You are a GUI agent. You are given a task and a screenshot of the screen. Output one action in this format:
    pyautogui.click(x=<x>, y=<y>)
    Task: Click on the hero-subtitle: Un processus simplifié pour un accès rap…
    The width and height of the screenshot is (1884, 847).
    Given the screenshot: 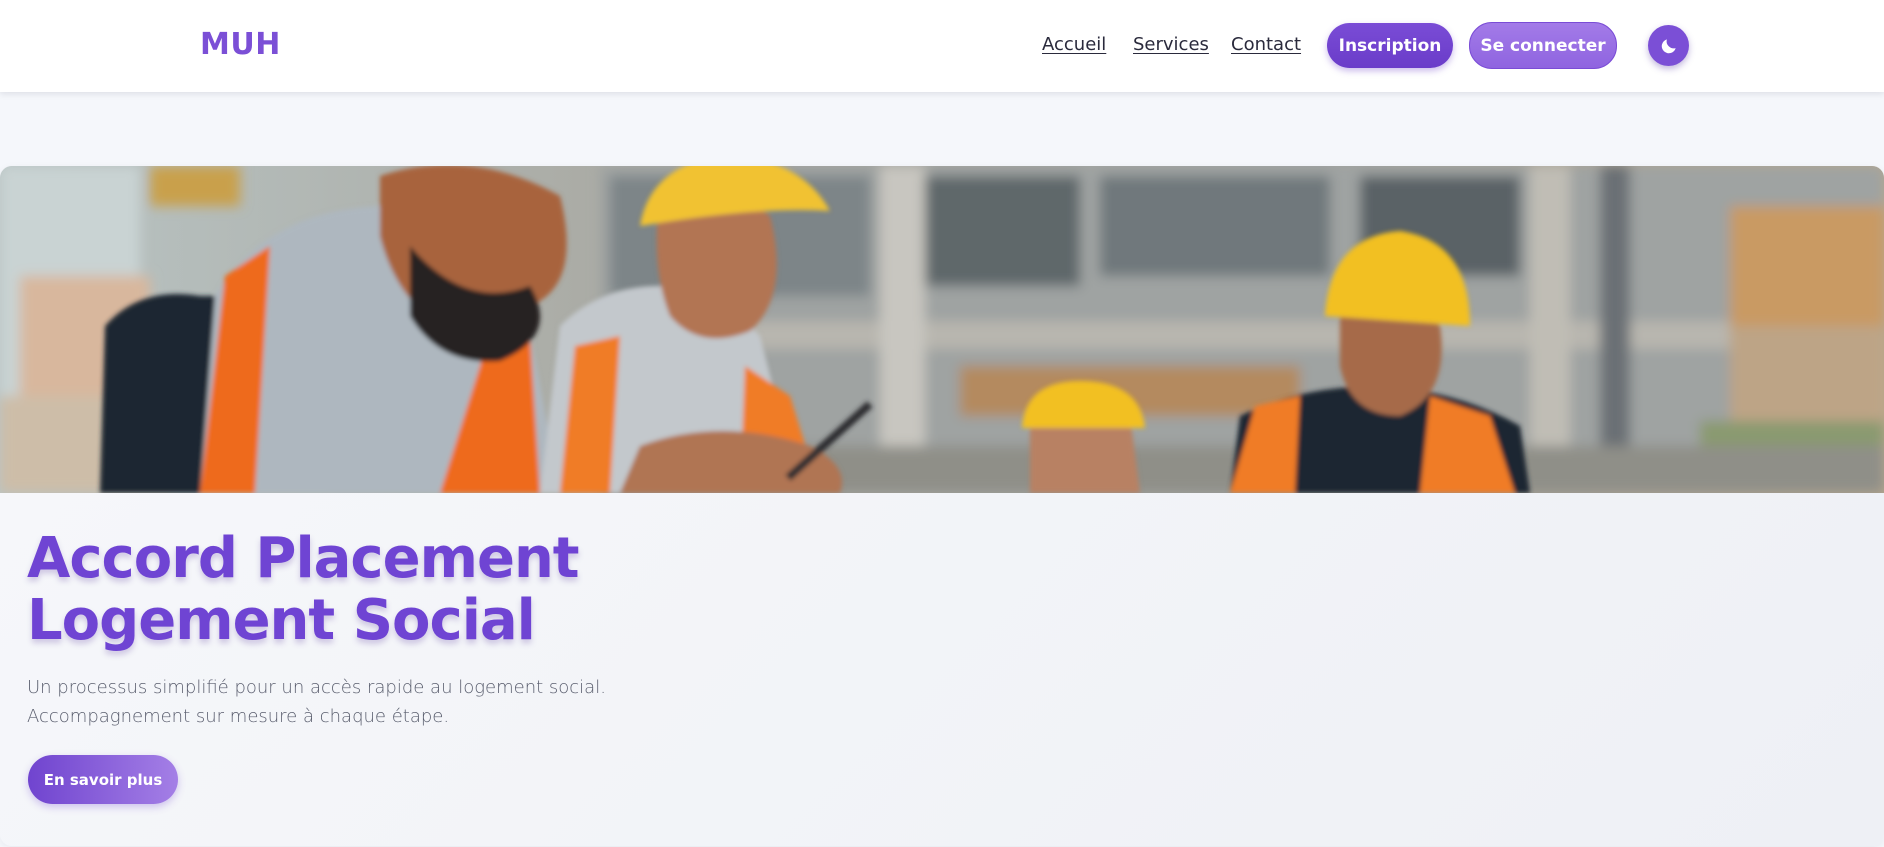 What is the action you would take?
    pyautogui.click(x=316, y=702)
    